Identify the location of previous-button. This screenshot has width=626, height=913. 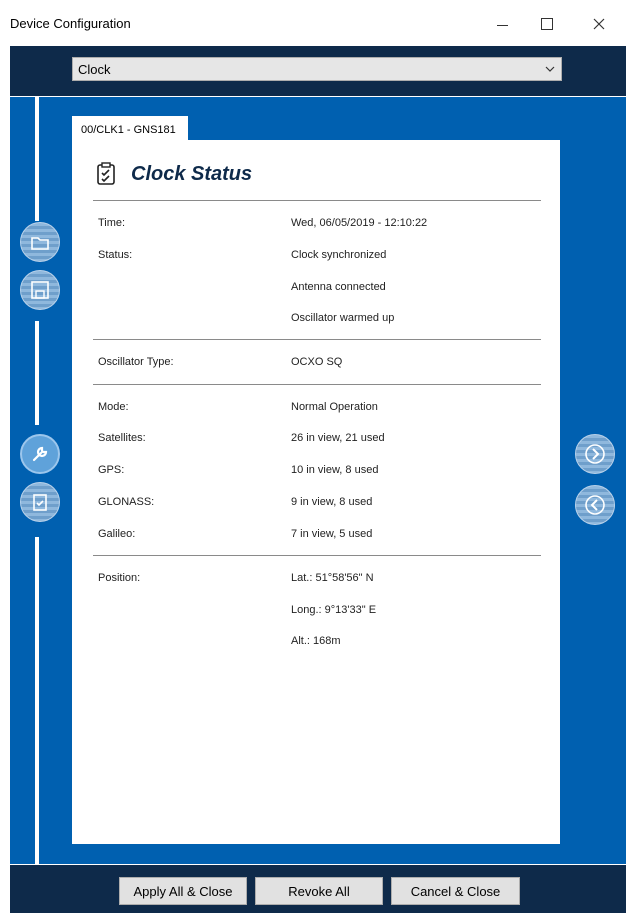
(595, 505).